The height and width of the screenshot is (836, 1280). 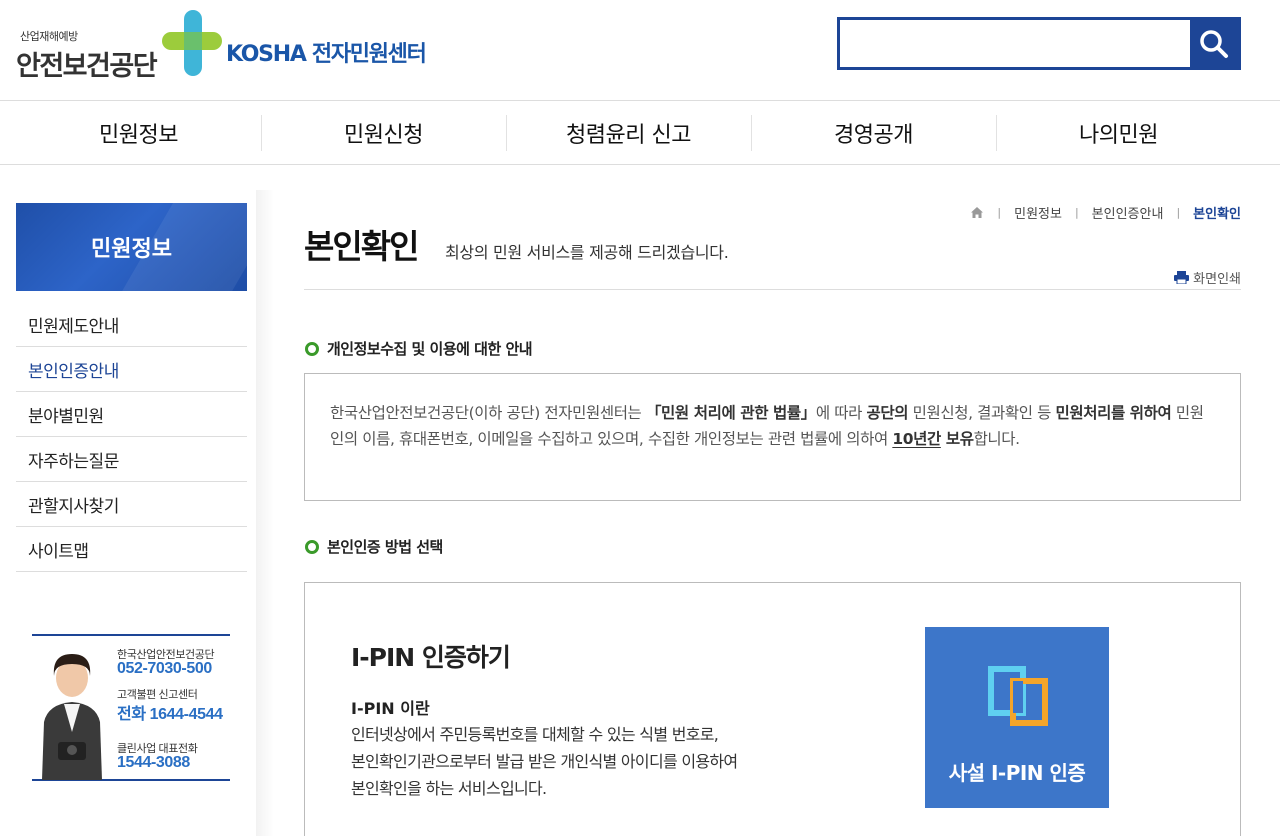 I want to click on privacy-text: 한국산업안전보건공단(이하 공단) 전자민원센터는, so click(x=488, y=413).